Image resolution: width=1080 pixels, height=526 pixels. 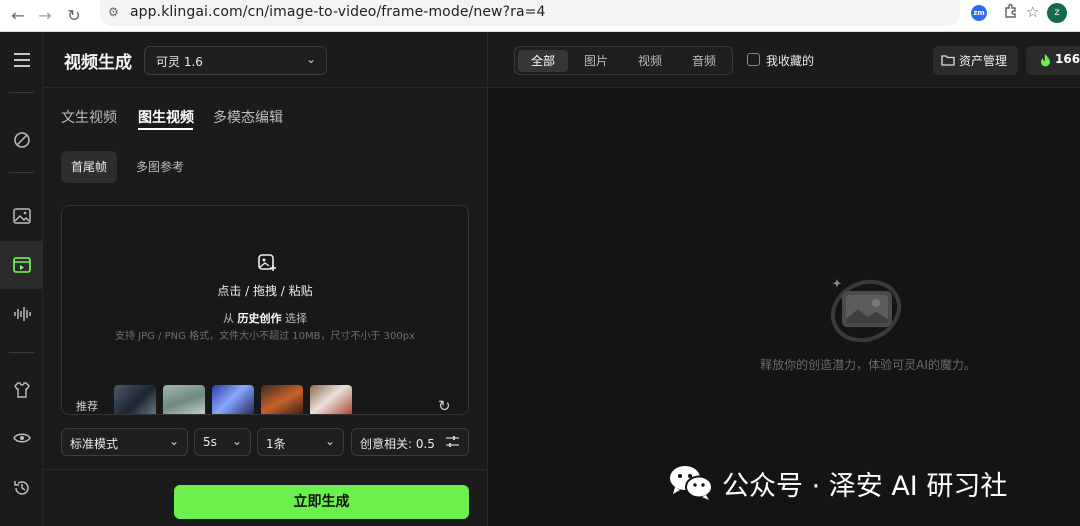 What do you see at coordinates (948, 60) in the screenshot?
I see `folder-icon` at bounding box center [948, 60].